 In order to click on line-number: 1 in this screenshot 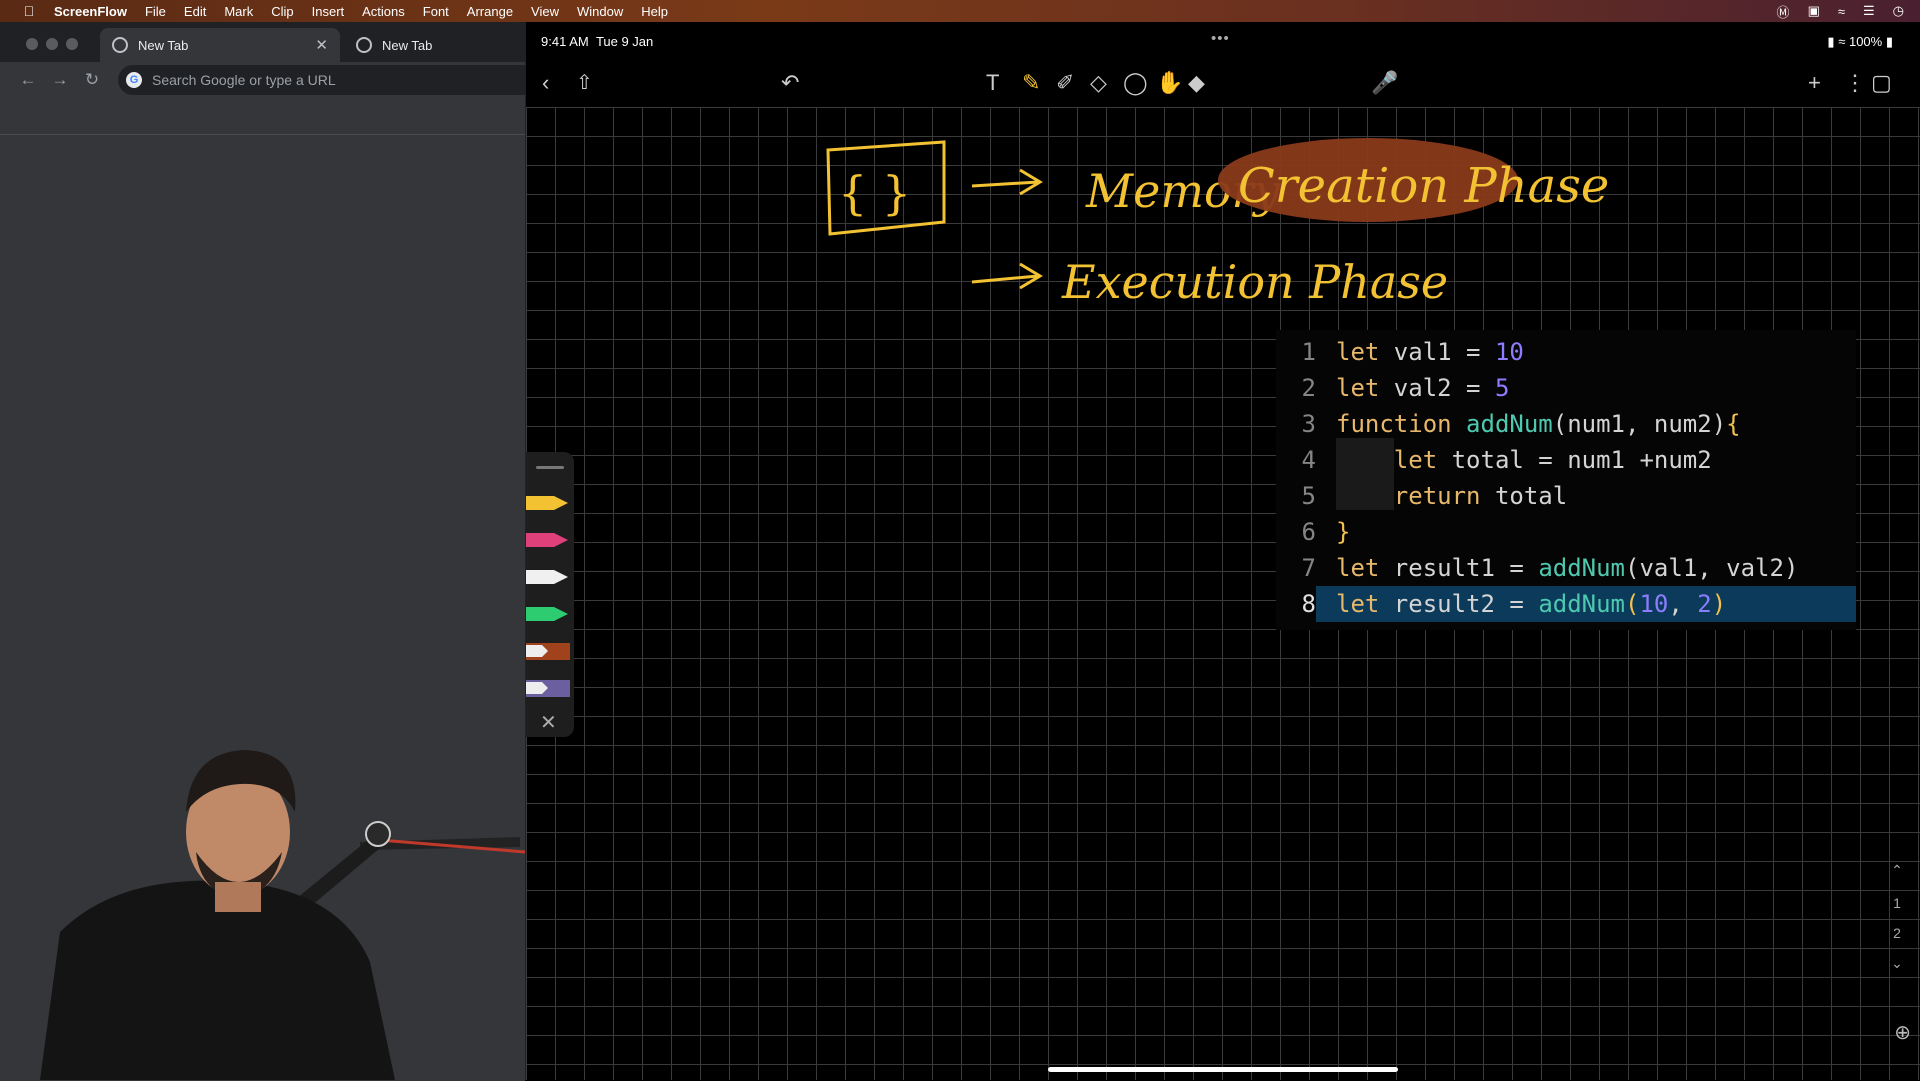, I will do `click(1308, 352)`.